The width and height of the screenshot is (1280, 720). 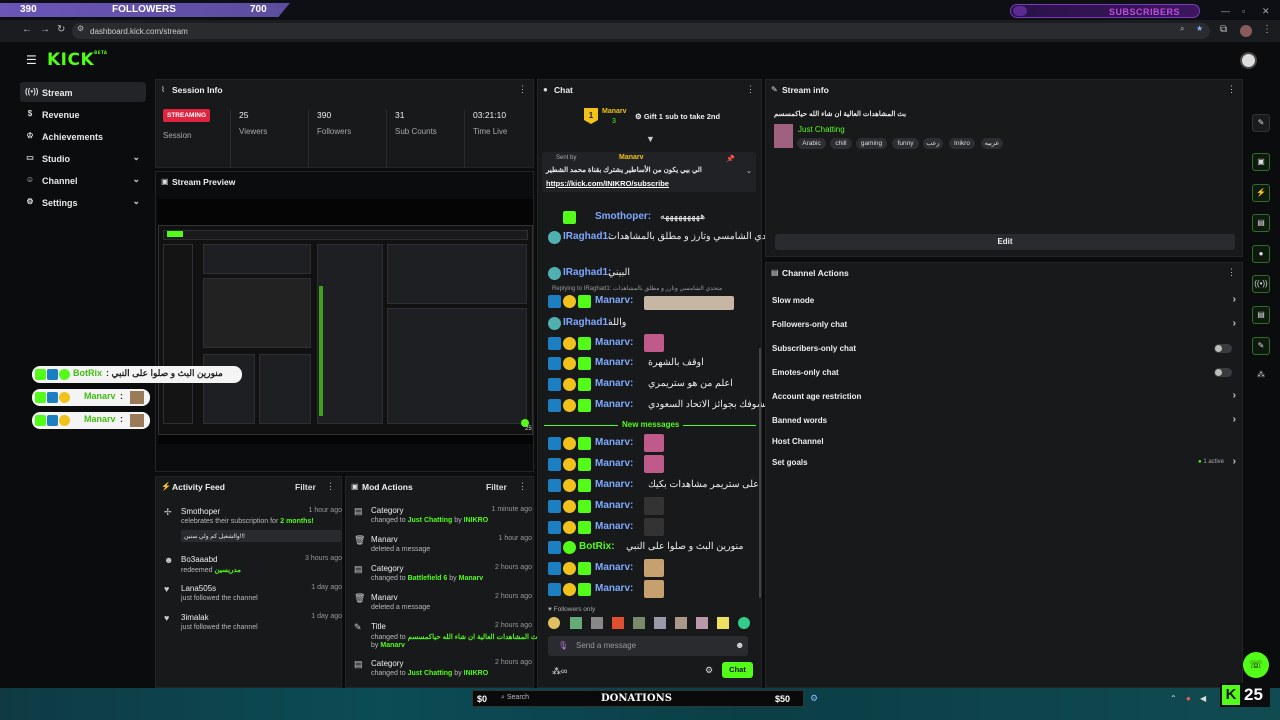 I want to click on stream-tag: Arabic, so click(x=811, y=143).